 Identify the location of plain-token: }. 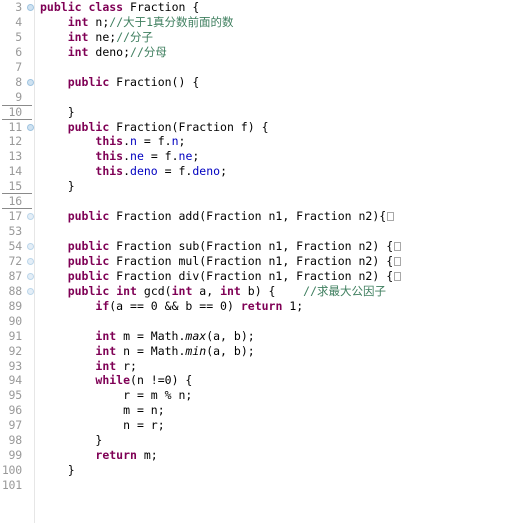
(71, 111).